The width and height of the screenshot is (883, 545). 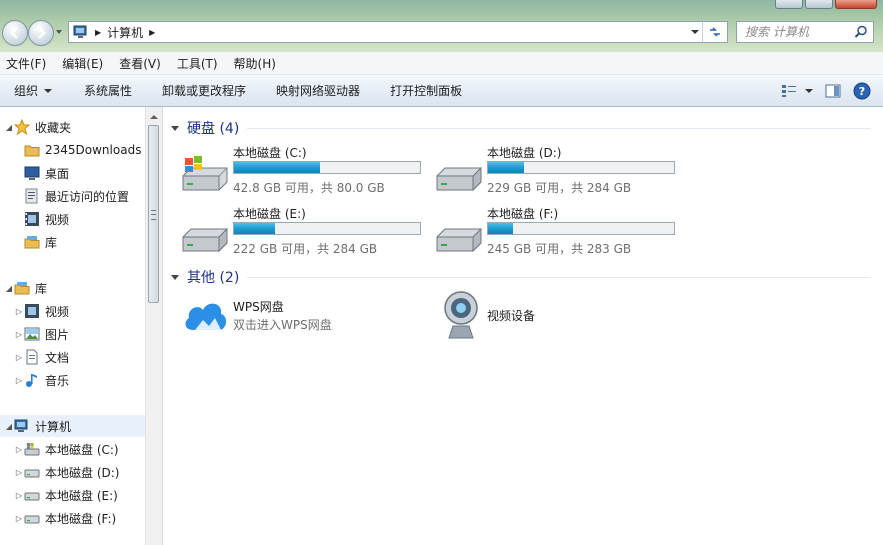 What do you see at coordinates (76, 196) in the screenshot?
I see `nav-item-recent-places: 最近访问的位置` at bounding box center [76, 196].